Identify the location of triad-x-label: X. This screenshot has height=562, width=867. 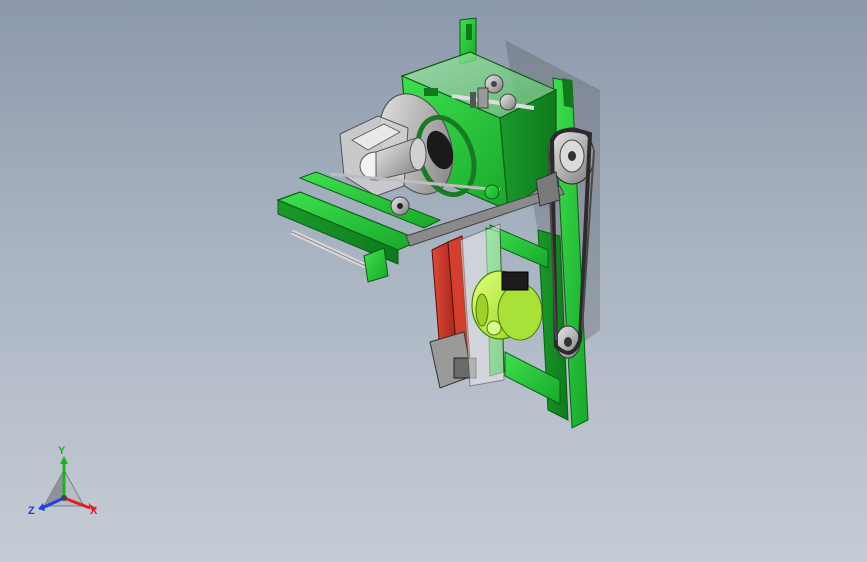
(94, 511).